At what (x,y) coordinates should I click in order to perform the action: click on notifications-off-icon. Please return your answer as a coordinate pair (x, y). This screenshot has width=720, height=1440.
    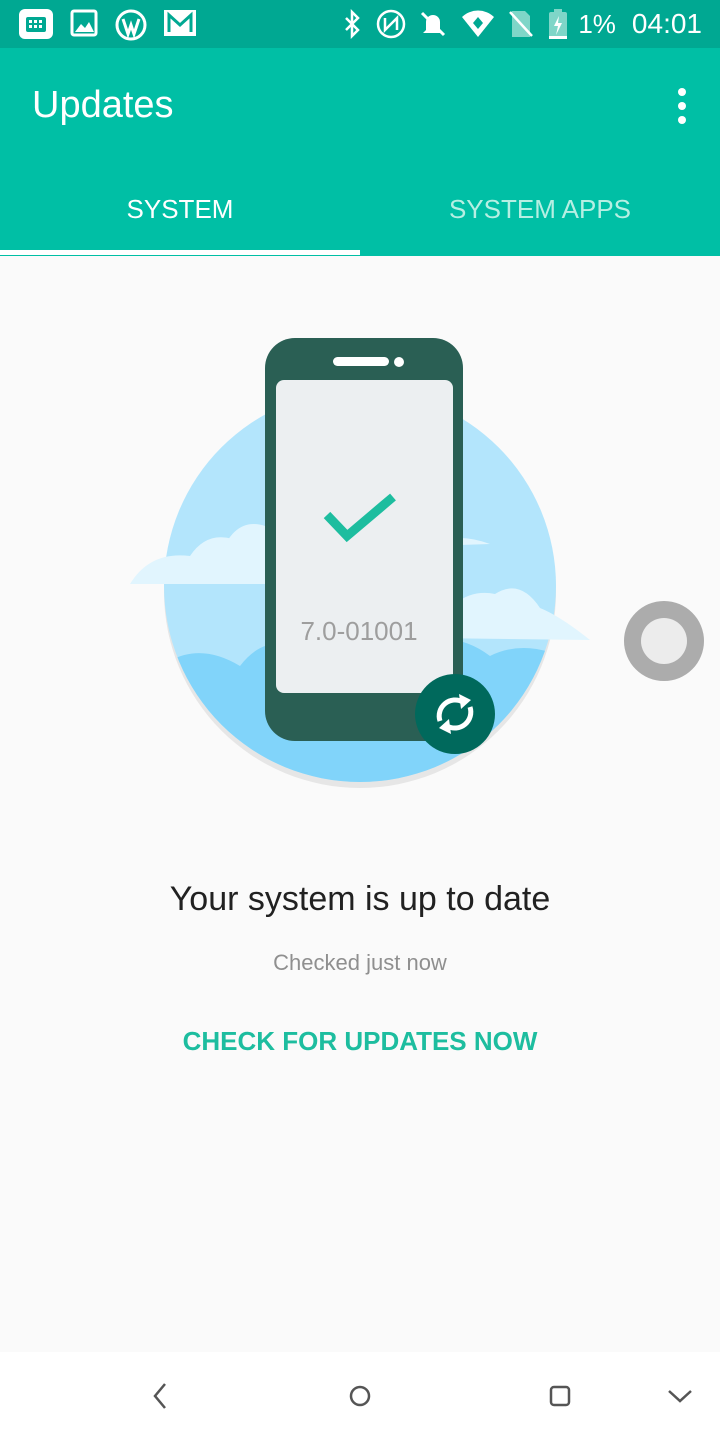
    Looking at the image, I should click on (433, 24).